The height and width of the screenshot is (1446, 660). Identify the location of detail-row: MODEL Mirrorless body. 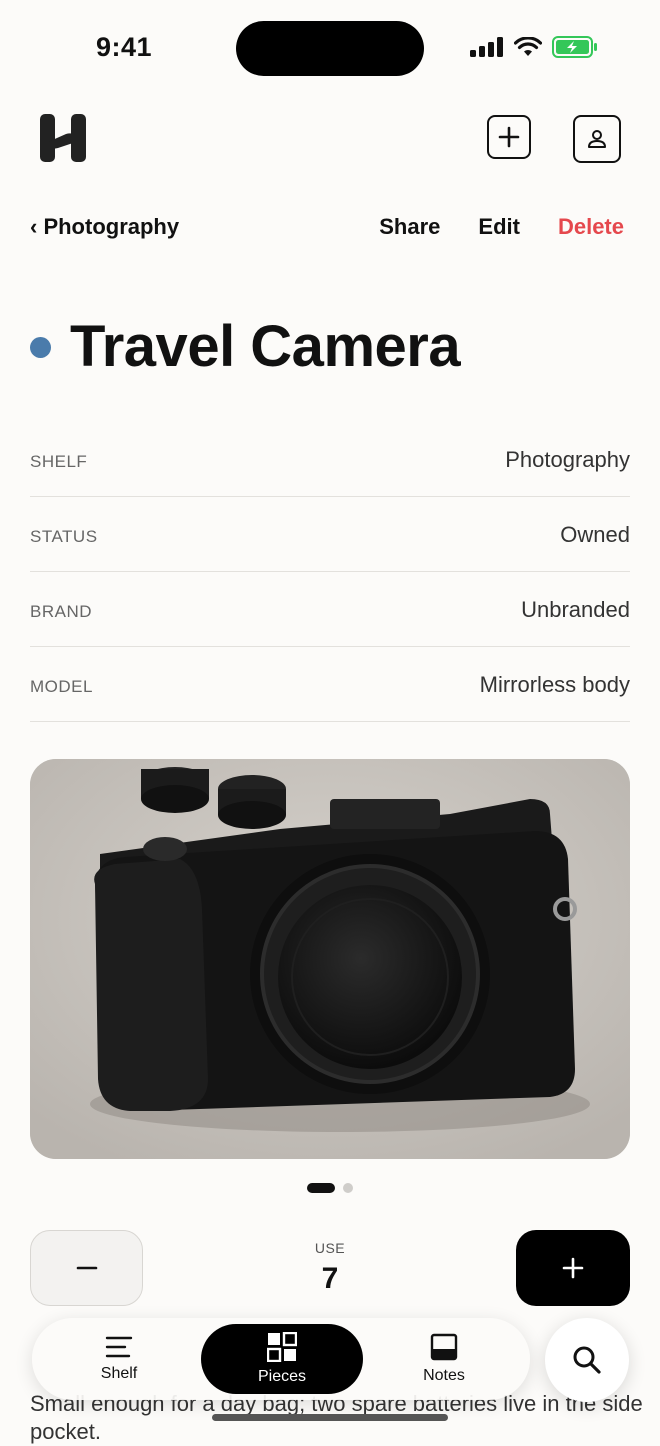
(330, 684).